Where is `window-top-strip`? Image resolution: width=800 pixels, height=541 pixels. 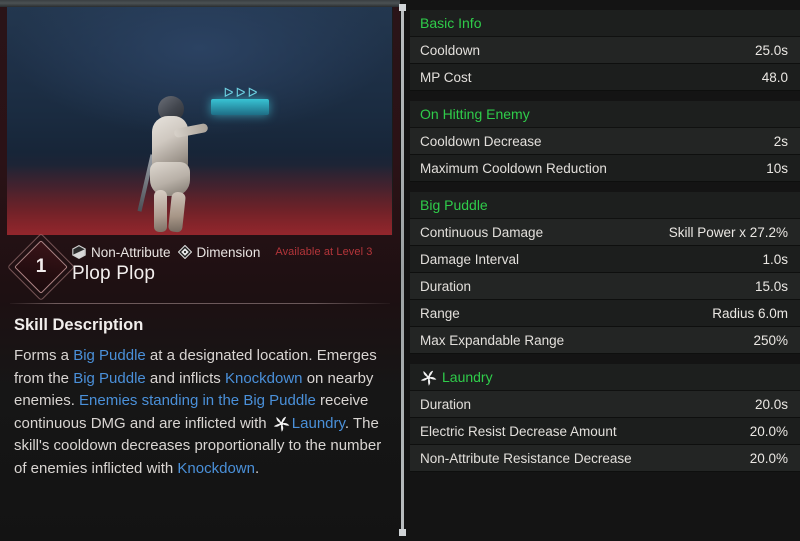
window-top-strip is located at coordinates (200, 3).